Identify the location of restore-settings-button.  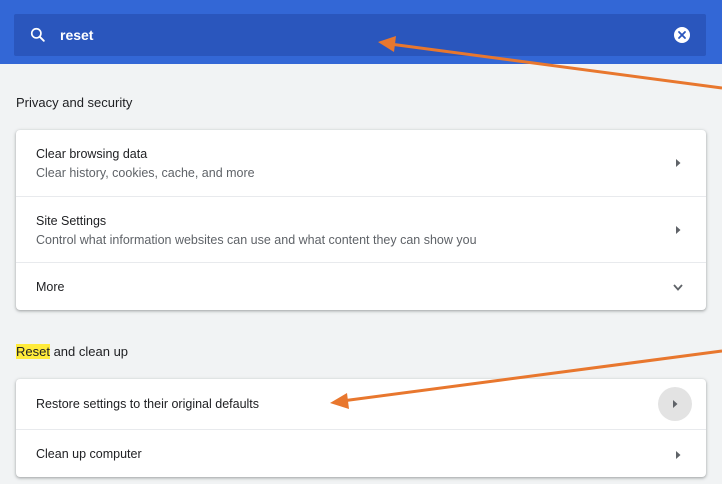
(675, 404).